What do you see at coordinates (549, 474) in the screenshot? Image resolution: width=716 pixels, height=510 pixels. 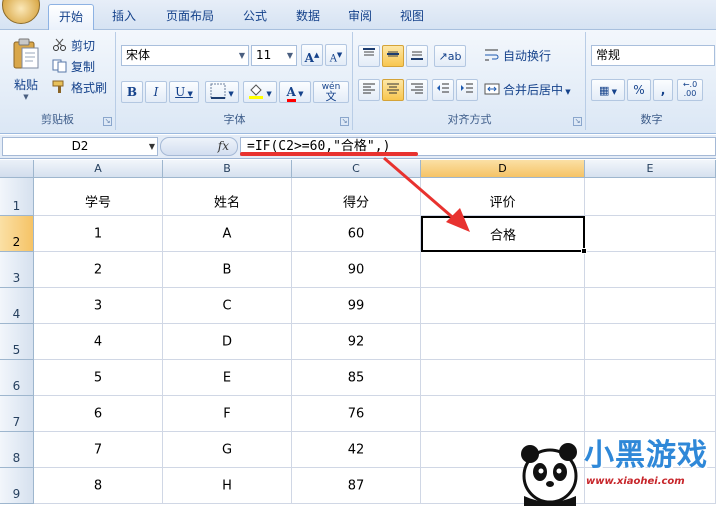 I see `panda-mascot-icon` at bounding box center [549, 474].